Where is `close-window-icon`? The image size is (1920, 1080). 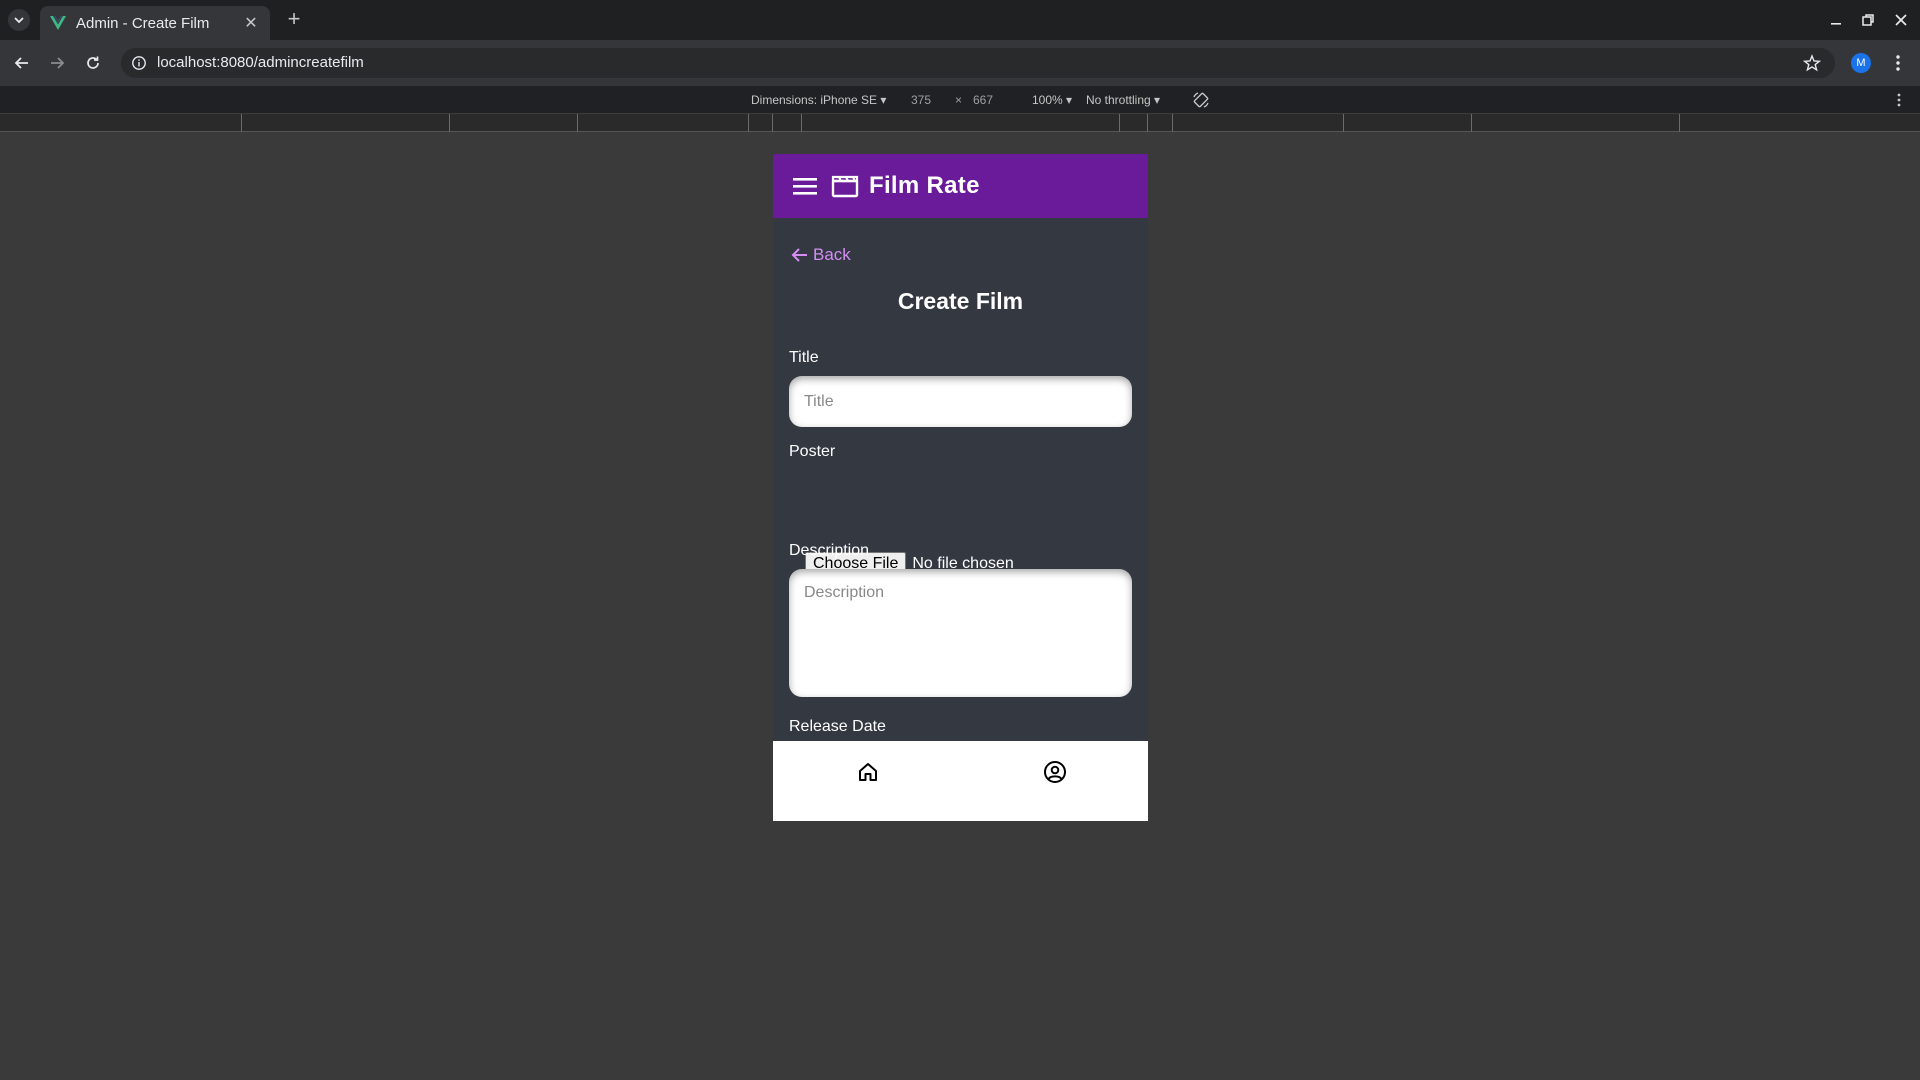 close-window-icon is located at coordinates (1901, 20).